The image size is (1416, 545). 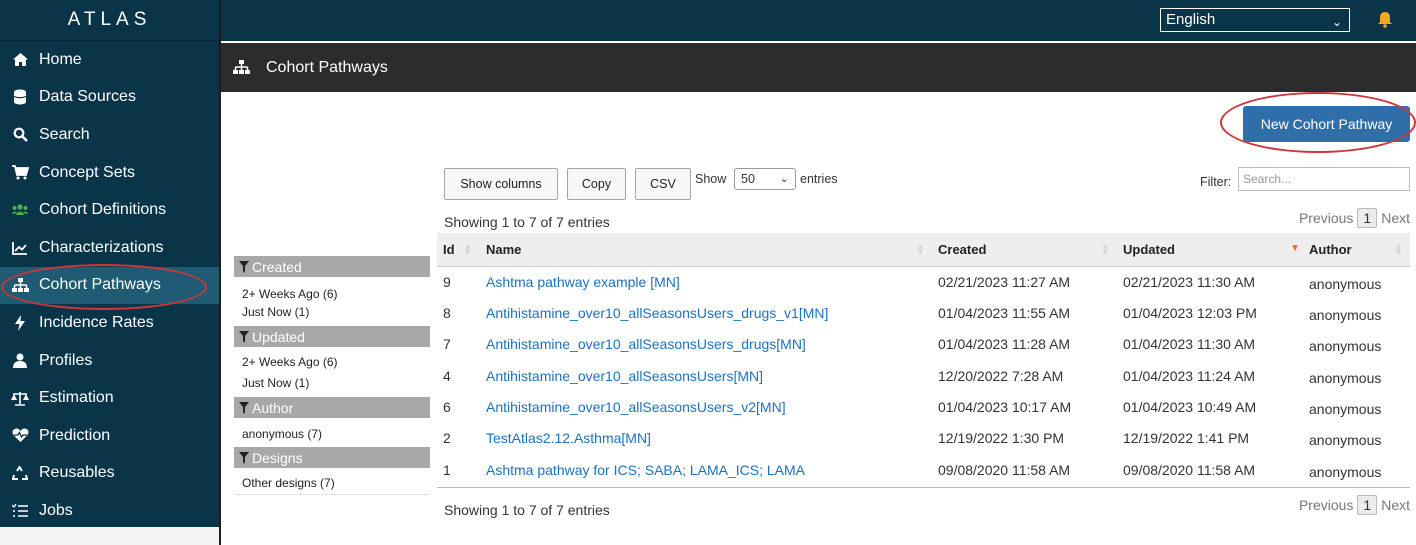 What do you see at coordinates (109, 511) in the screenshot?
I see `sidebar-item-jobs: Jobs` at bounding box center [109, 511].